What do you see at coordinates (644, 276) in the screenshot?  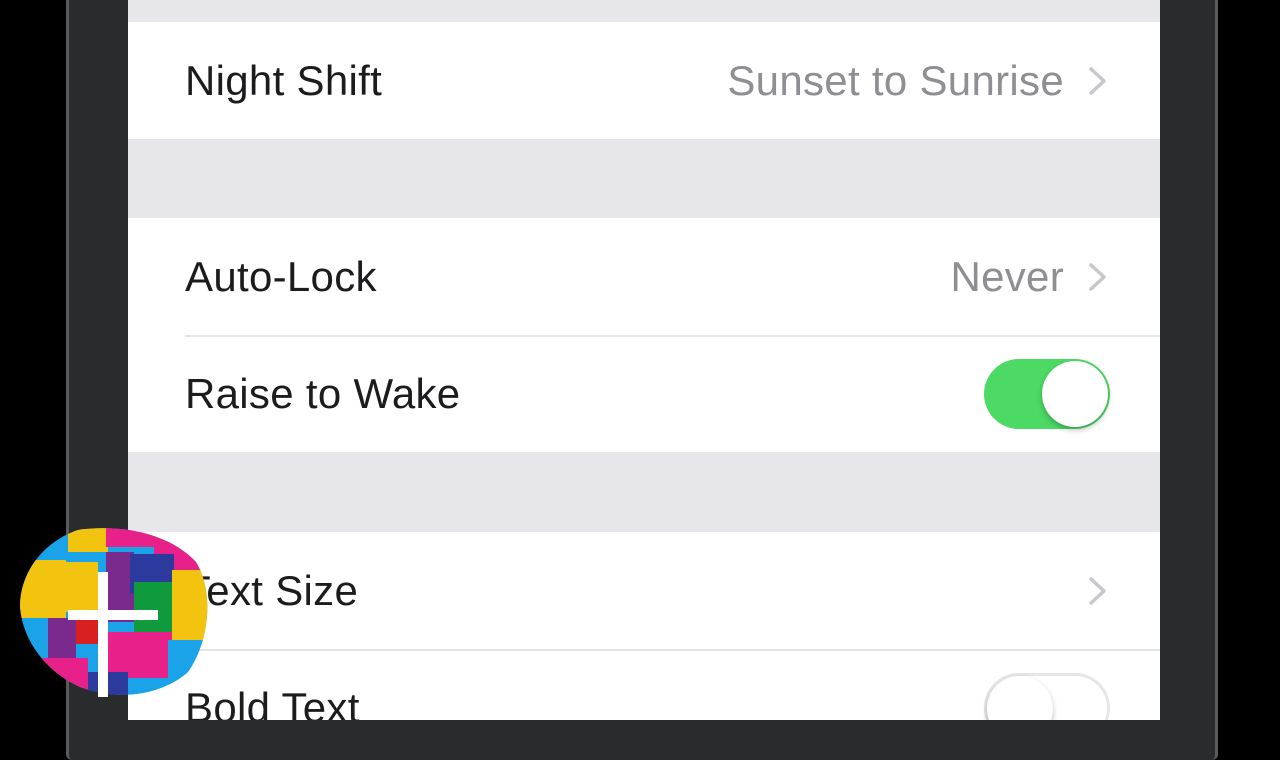 I see `auto-lock-row: Auto-Lock Never` at bounding box center [644, 276].